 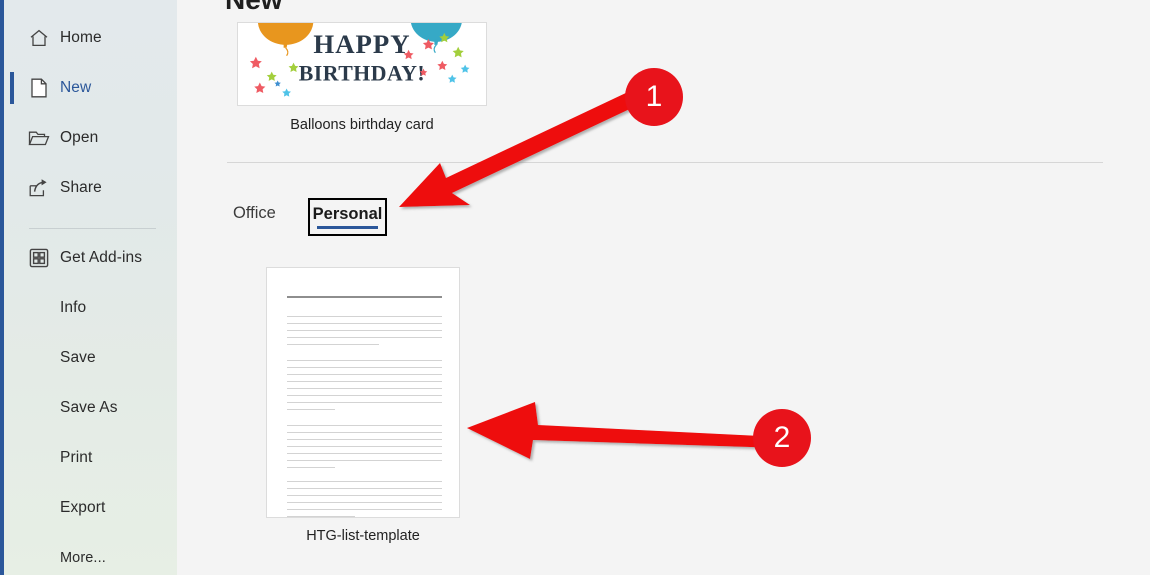 I want to click on home-icon, so click(x=39, y=38).